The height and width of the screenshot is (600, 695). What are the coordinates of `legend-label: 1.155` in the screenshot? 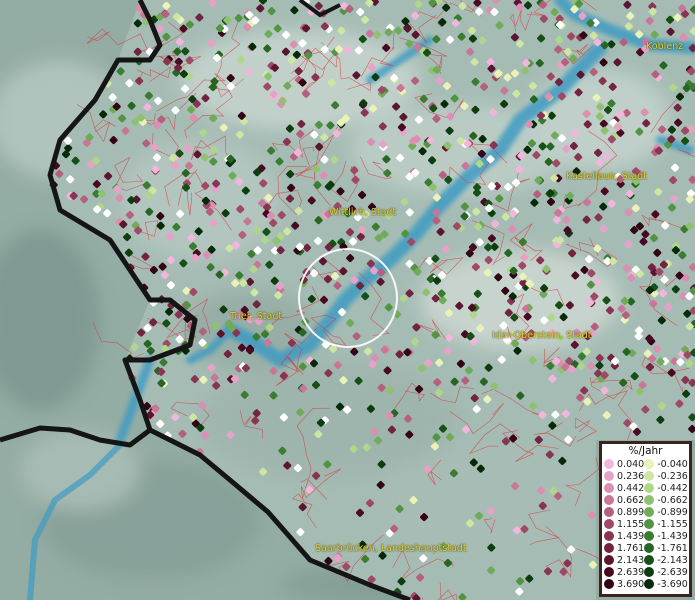 It's located at (631, 524).